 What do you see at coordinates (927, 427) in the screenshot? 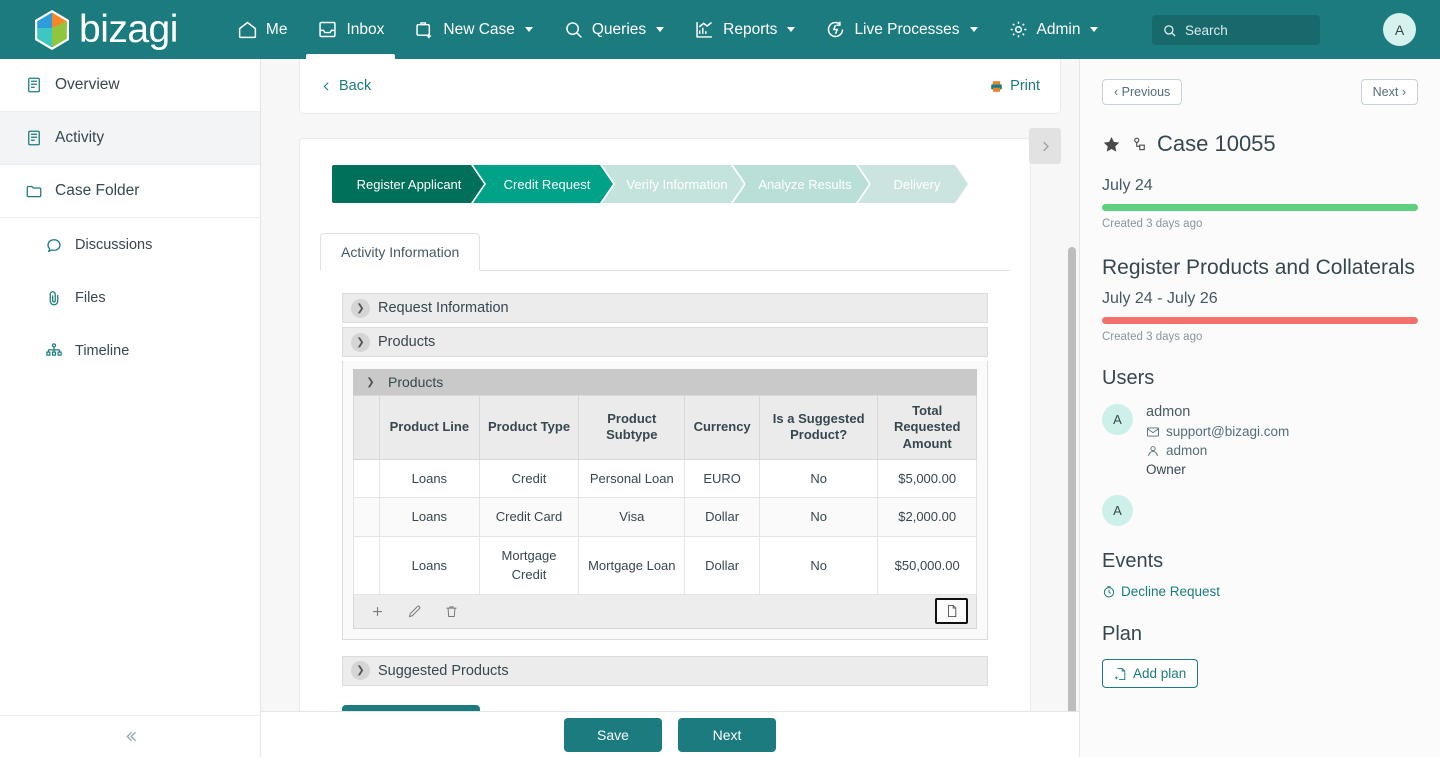
I see `column-total-requested-amount: Total Requested Amount` at bounding box center [927, 427].